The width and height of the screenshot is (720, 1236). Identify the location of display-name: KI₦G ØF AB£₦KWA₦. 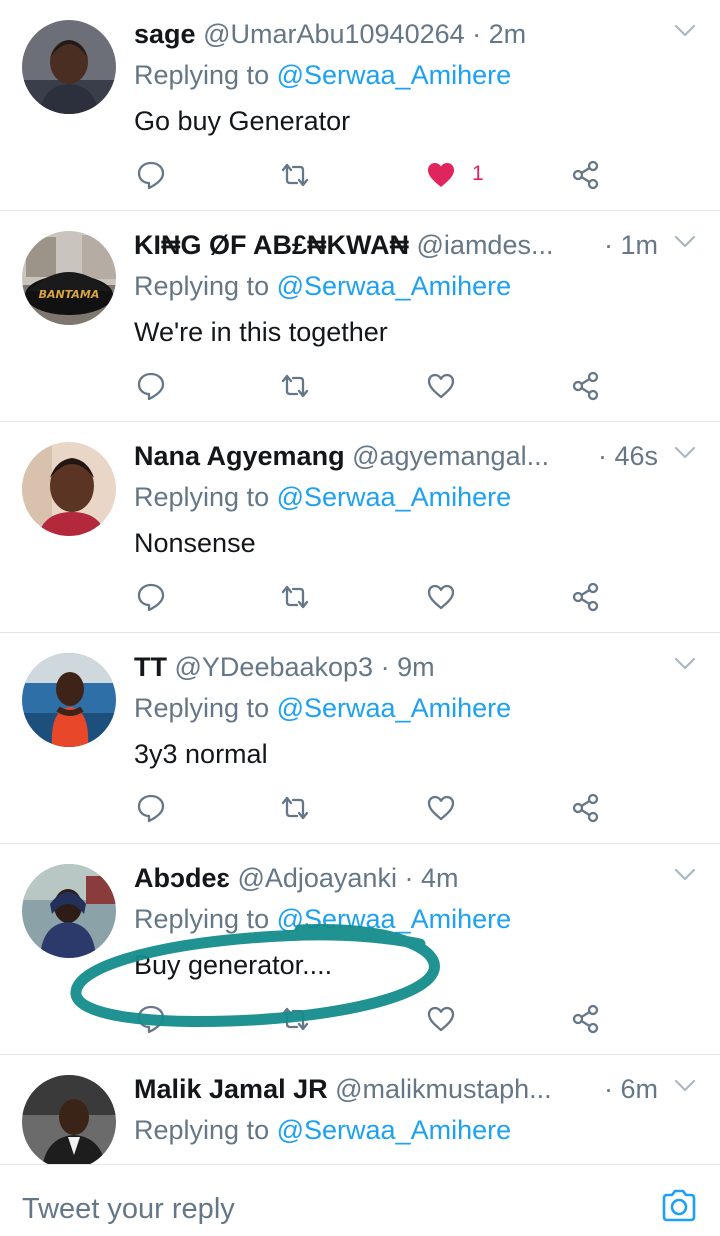
(271, 245).